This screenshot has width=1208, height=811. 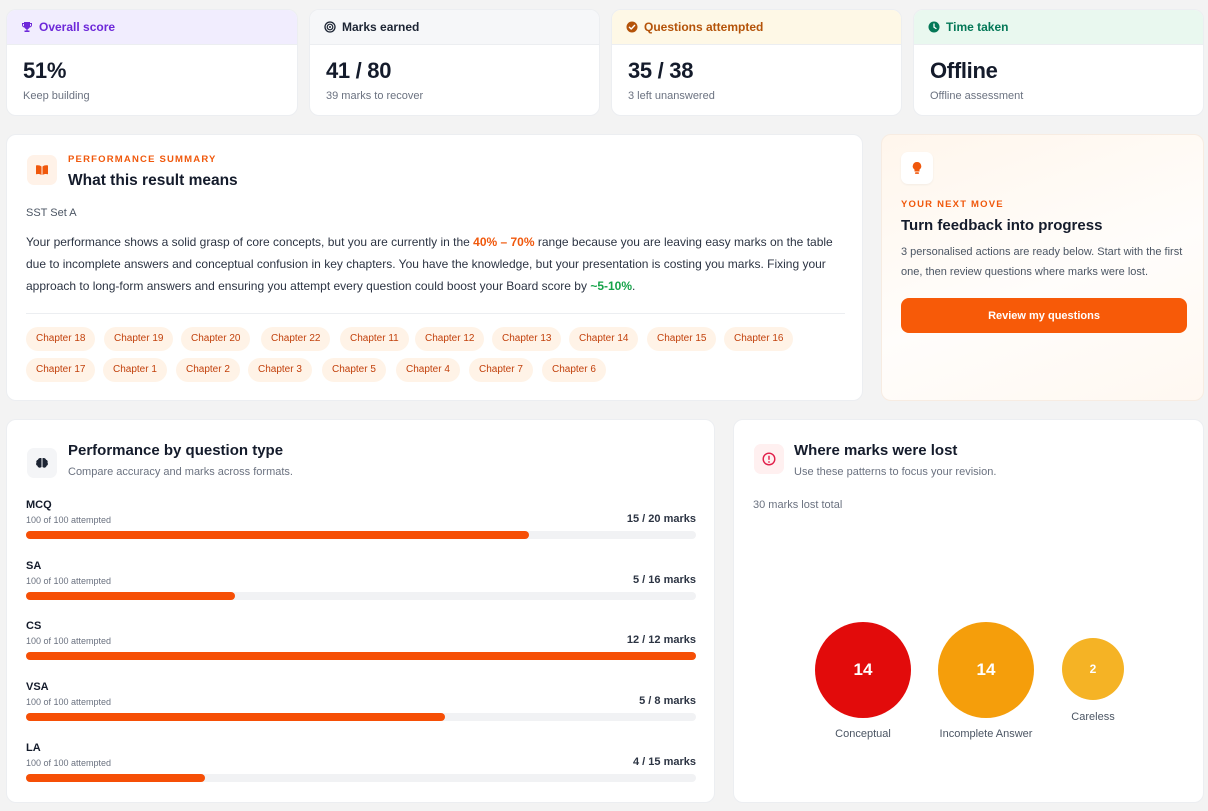 What do you see at coordinates (1002, 225) in the screenshot?
I see `next-move-title: Turn feedback into progress` at bounding box center [1002, 225].